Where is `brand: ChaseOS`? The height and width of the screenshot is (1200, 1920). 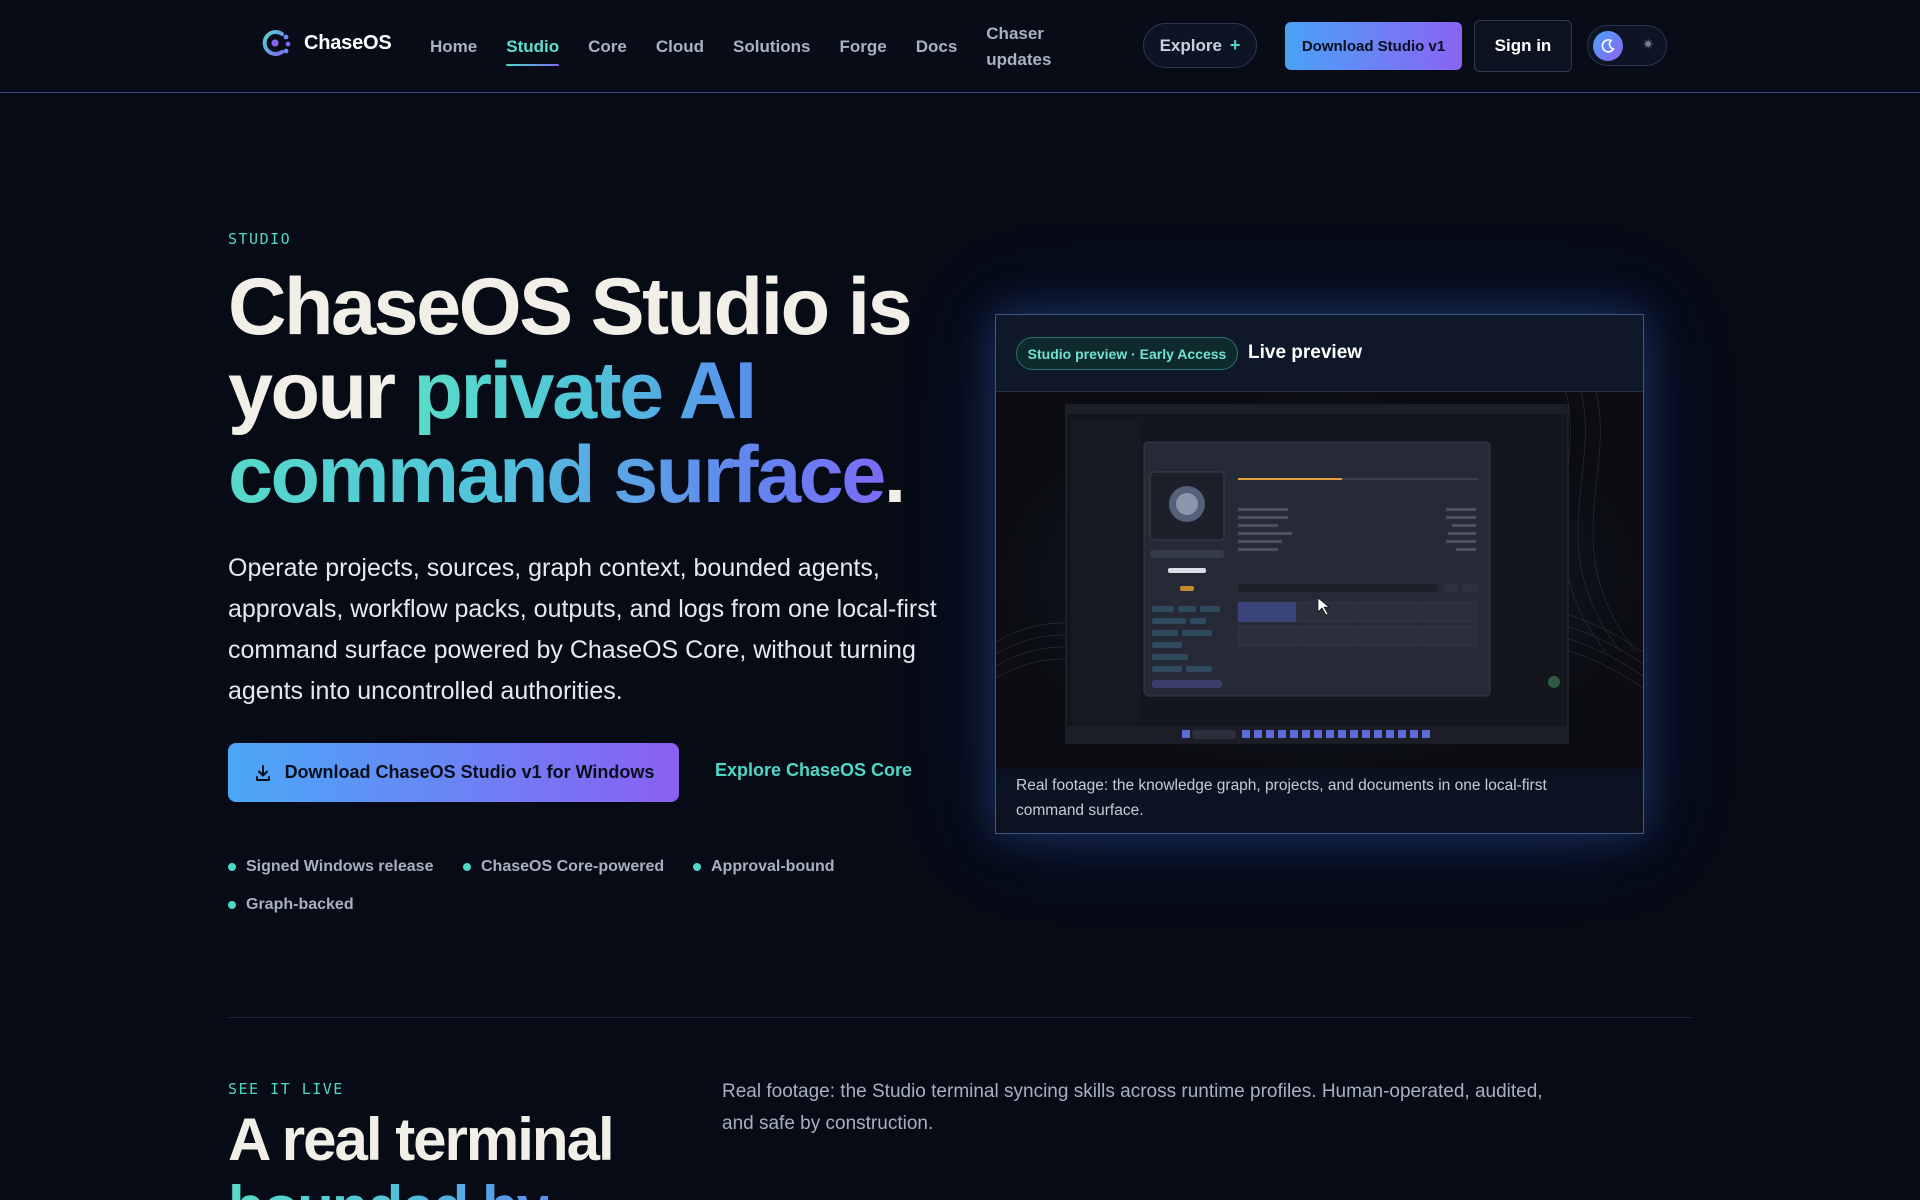 brand: ChaseOS is located at coordinates (325, 43).